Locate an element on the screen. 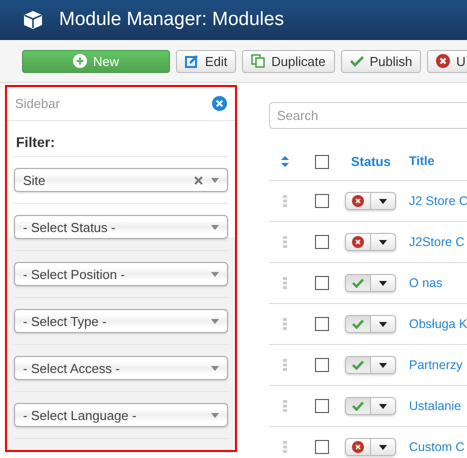  column-header: Title is located at coordinates (421, 161).